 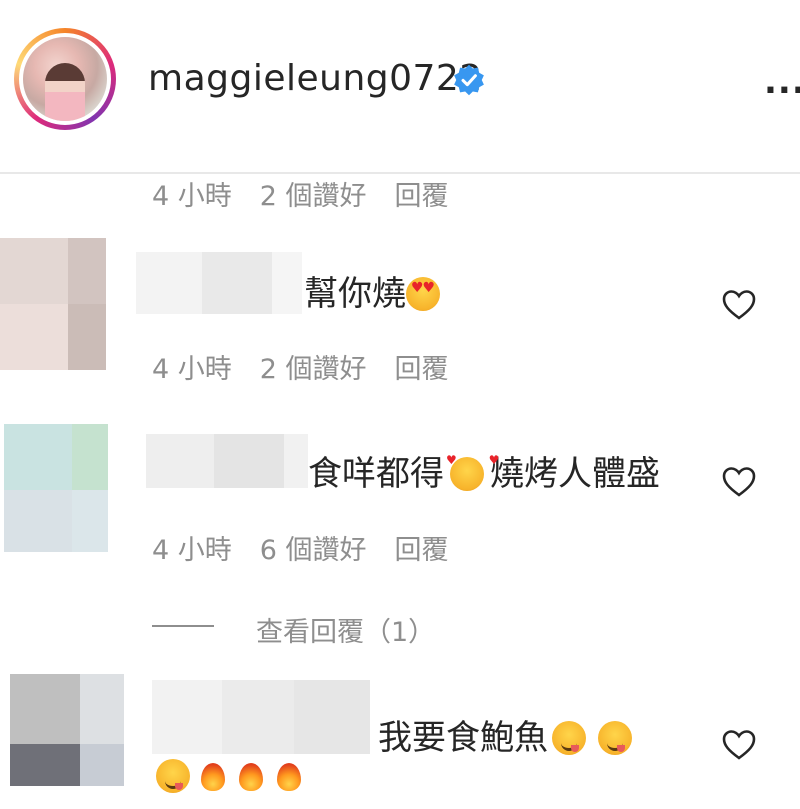 I want to click on heart-eyes-emoji-icon, so click(x=423, y=294).